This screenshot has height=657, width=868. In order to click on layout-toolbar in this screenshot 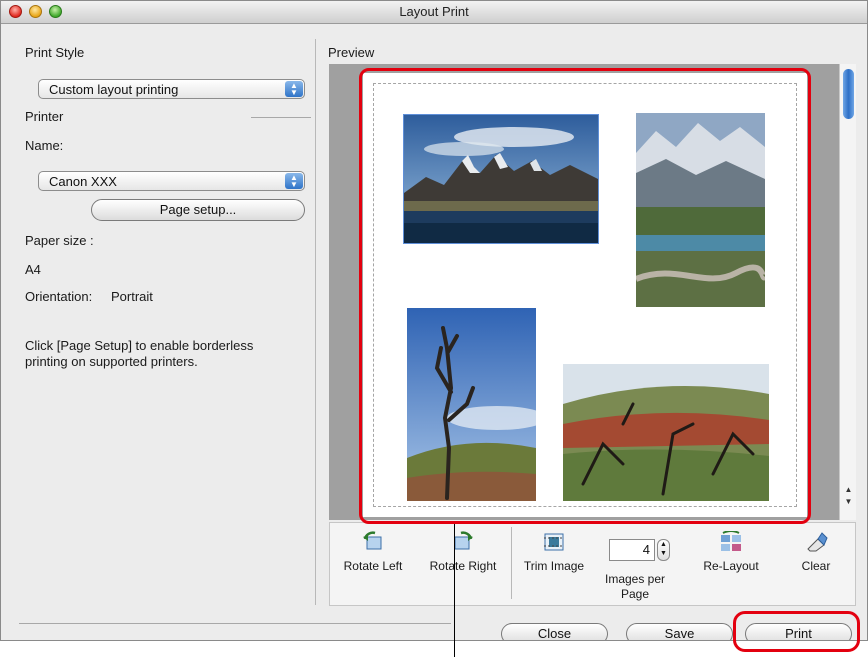, I will do `click(592, 564)`.